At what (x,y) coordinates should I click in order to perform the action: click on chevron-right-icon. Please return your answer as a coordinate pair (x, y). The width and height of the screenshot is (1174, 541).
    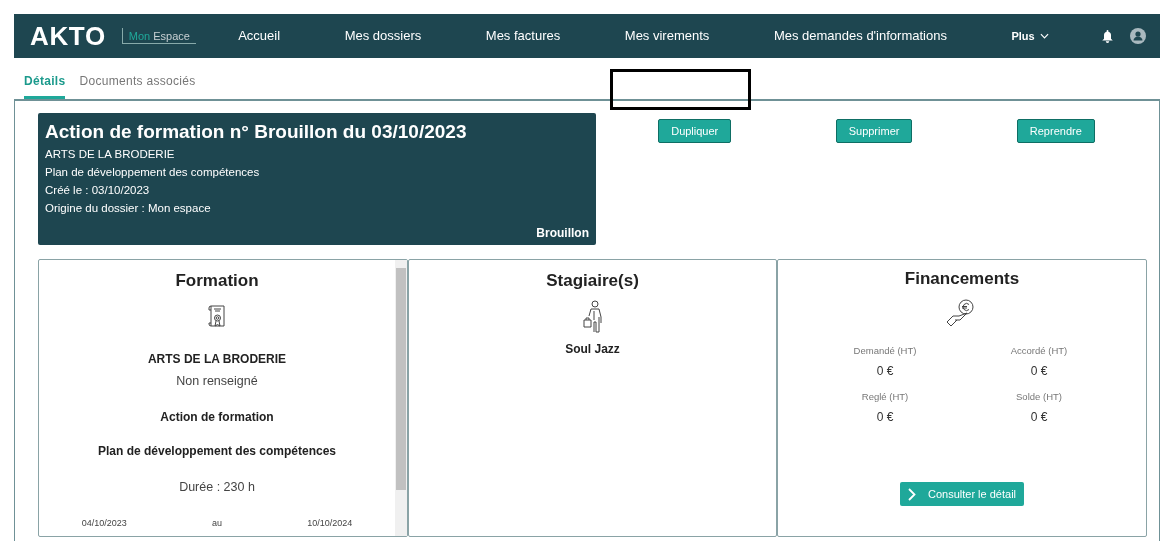
    Looking at the image, I should click on (911, 494).